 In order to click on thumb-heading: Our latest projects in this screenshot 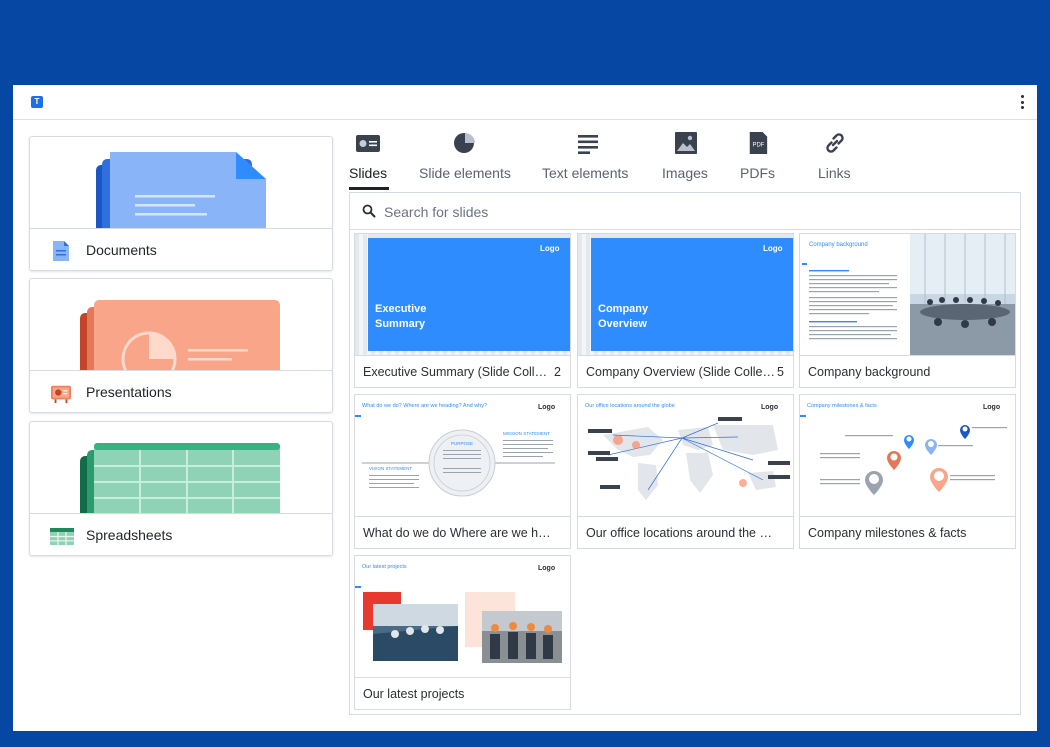, I will do `click(384, 567)`.